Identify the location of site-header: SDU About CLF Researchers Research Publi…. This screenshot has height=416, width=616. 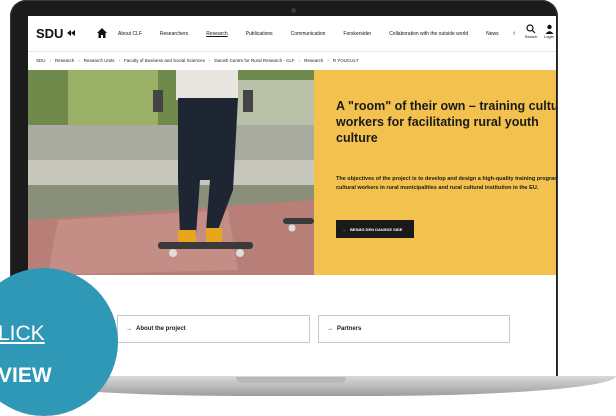
(292, 34).